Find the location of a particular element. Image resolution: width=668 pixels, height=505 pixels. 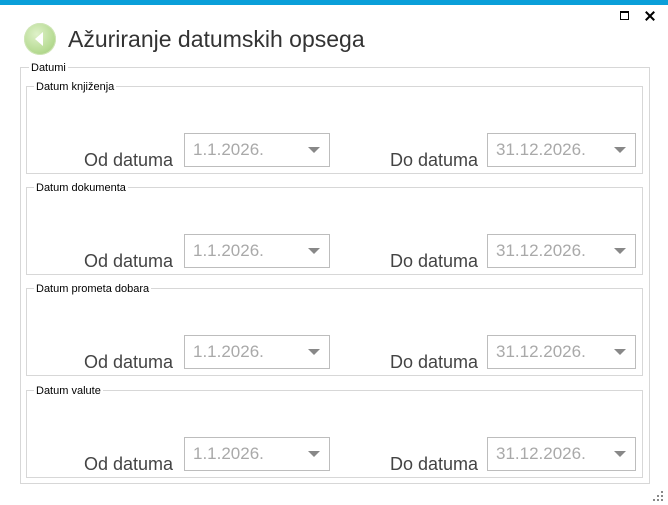

group-legend: Datum valute is located at coordinates (68, 391).